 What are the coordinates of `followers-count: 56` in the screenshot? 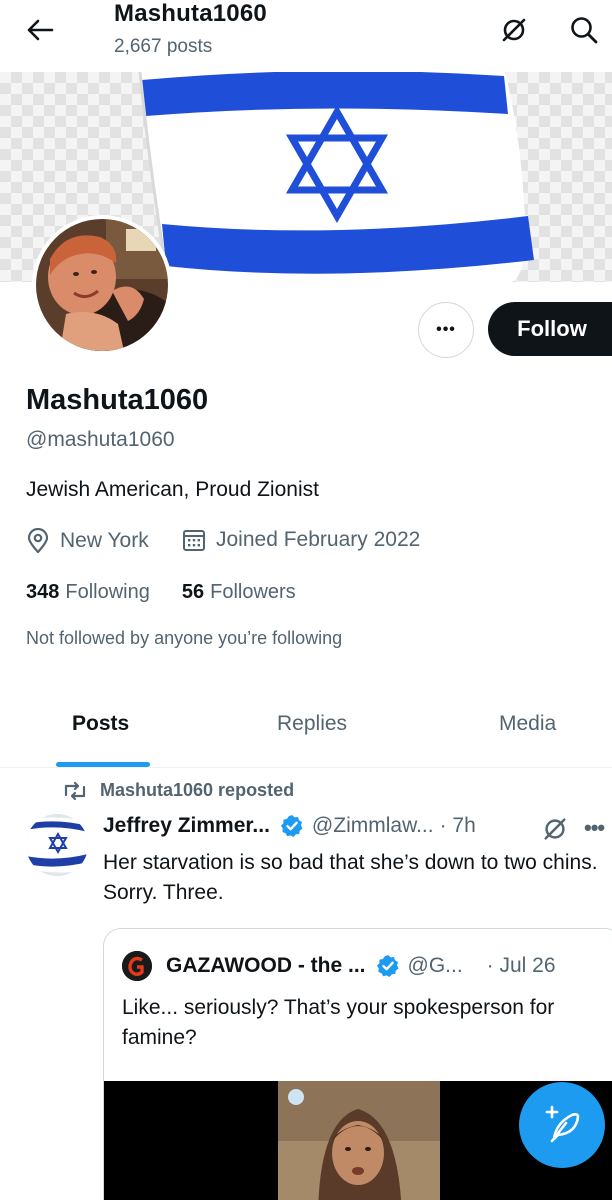 It's located at (193, 592).